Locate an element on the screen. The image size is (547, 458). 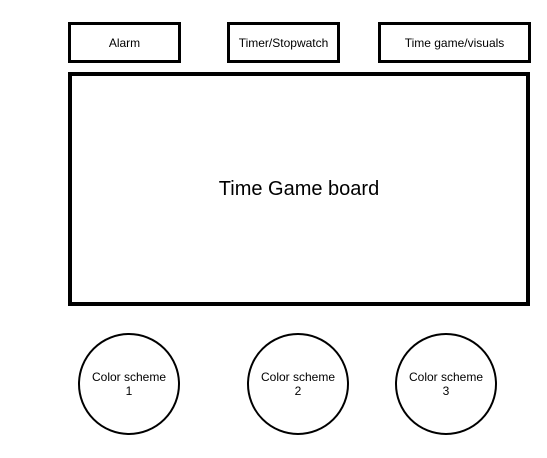
color-scheme-3-button: Color scheme 3 is located at coordinates (446, 384).